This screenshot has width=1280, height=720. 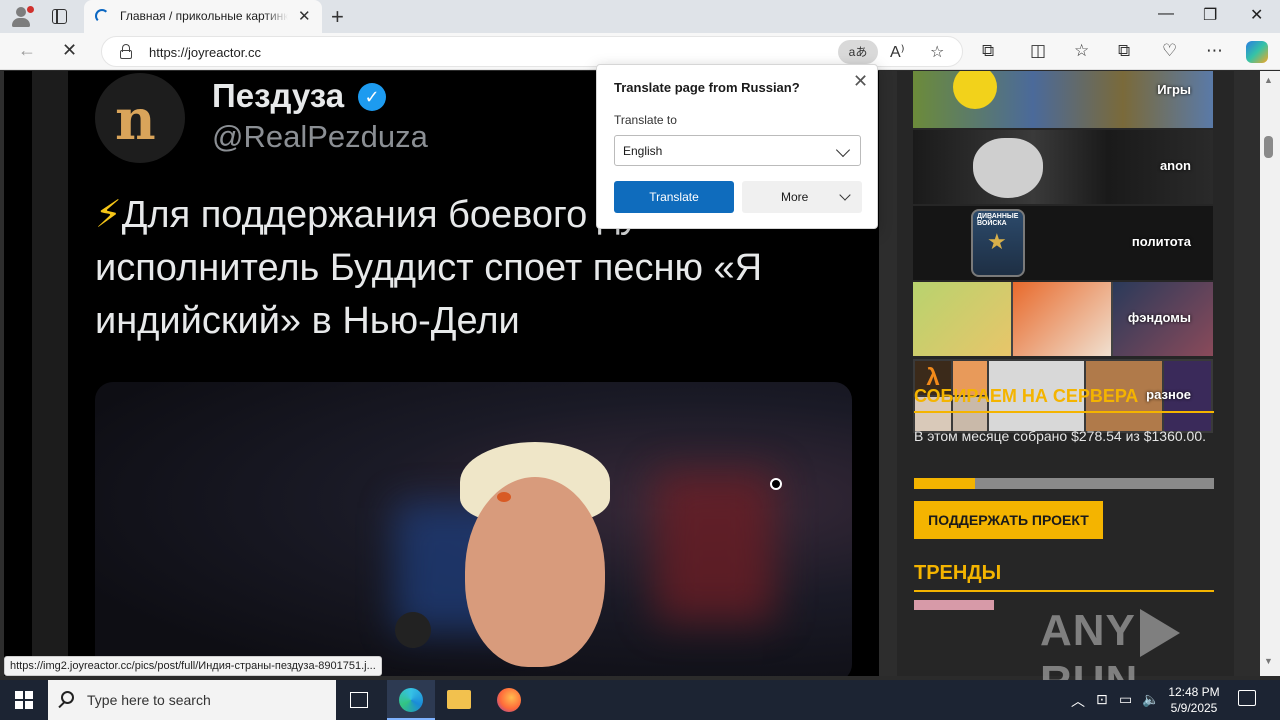 What do you see at coordinates (1268, 661) in the screenshot?
I see `scroll-down-icon: ▼` at bounding box center [1268, 661].